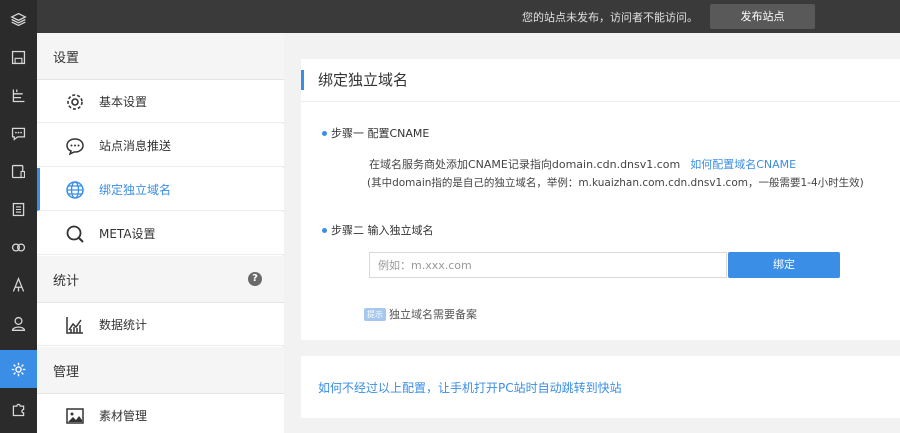  I want to click on menu-item-label: 基本设置, so click(123, 102).